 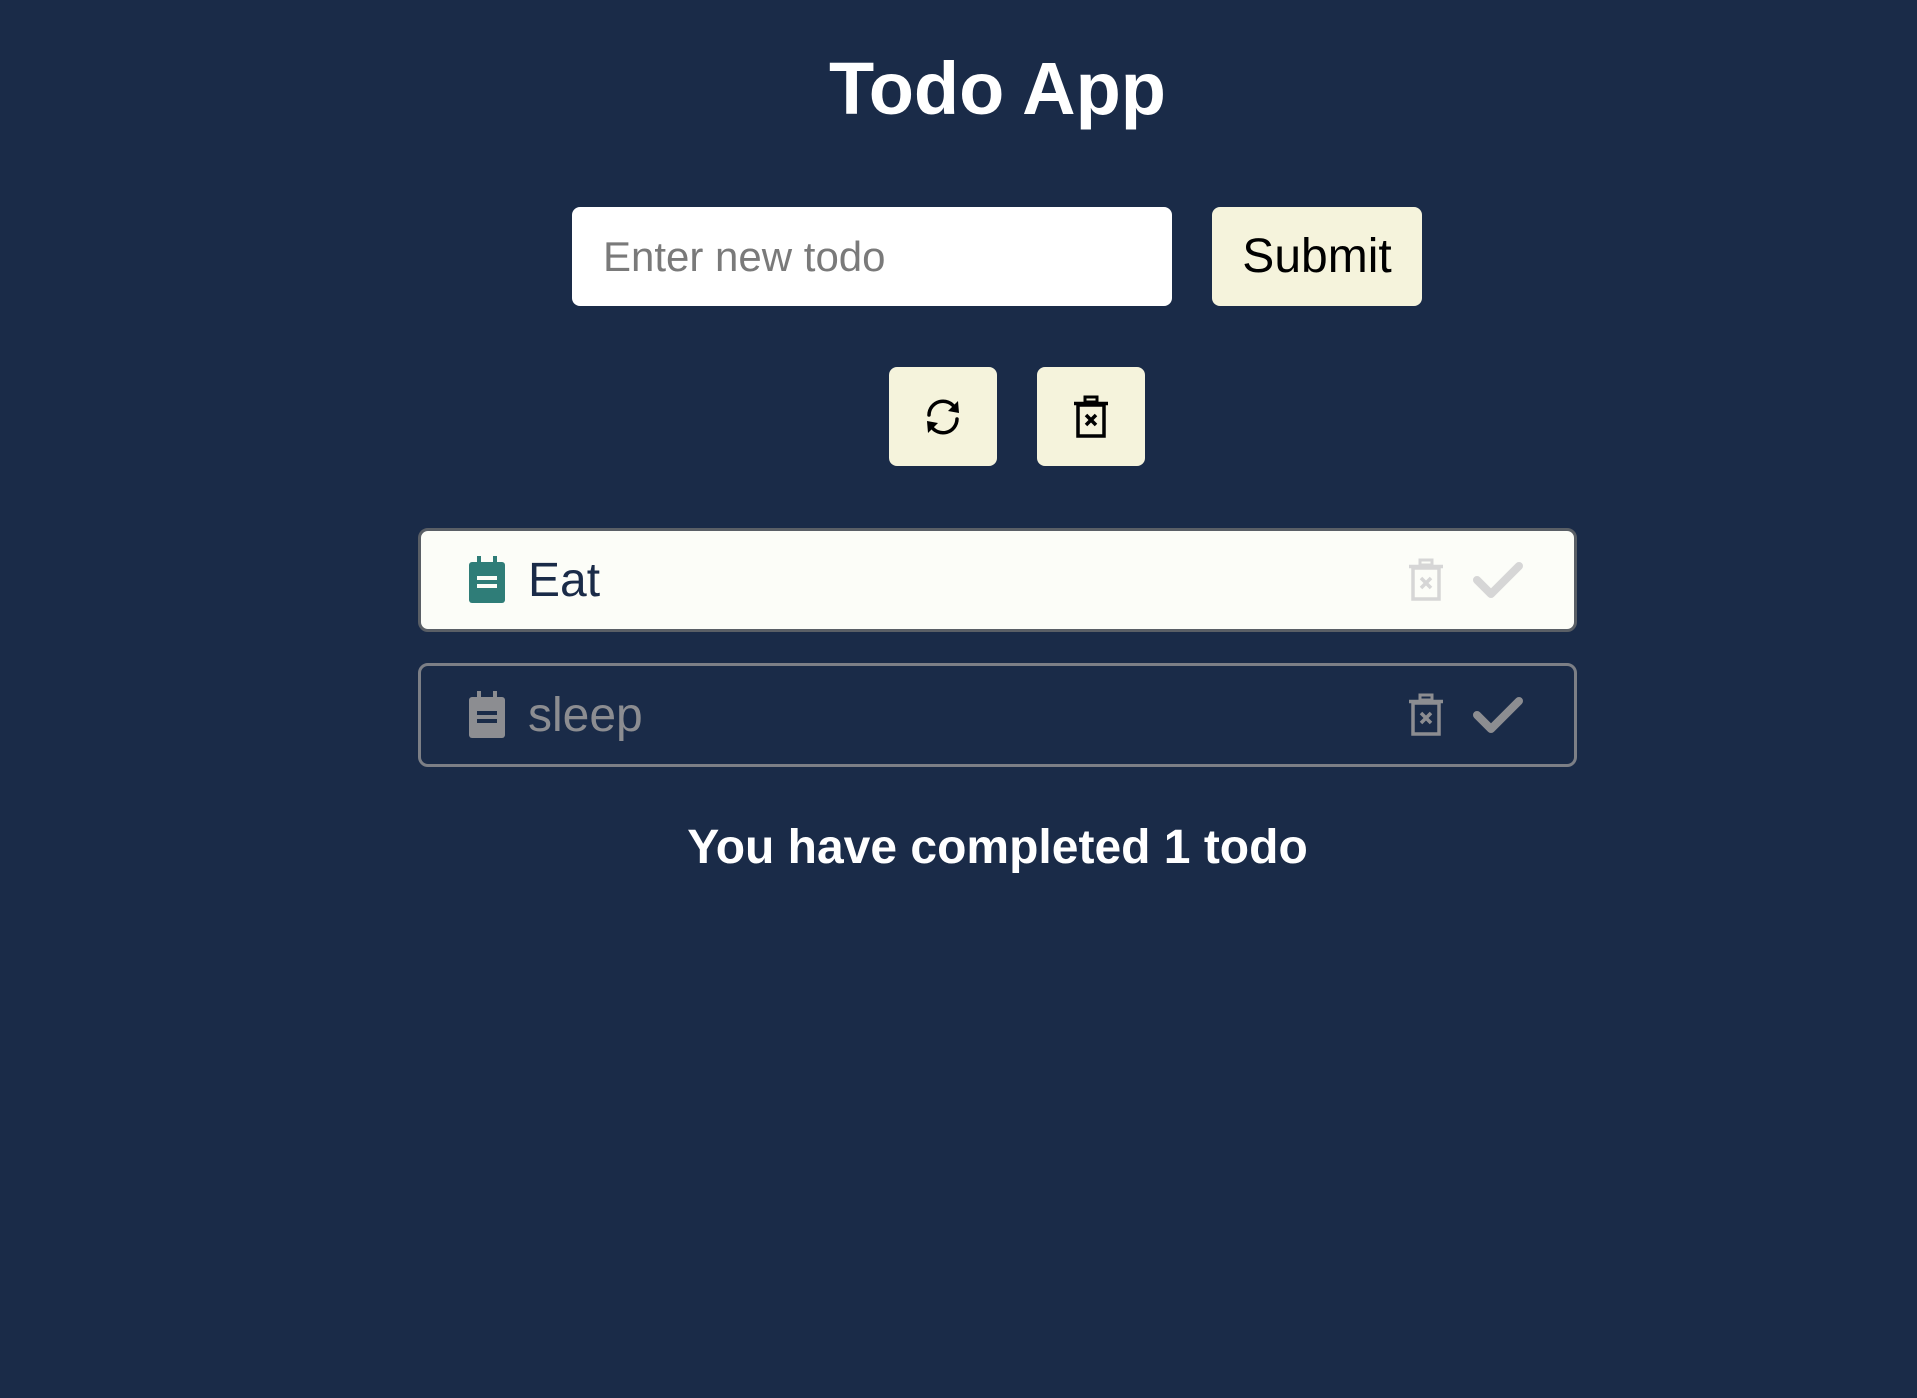 I want to click on todo-item: Eat, so click(x=997, y=580).